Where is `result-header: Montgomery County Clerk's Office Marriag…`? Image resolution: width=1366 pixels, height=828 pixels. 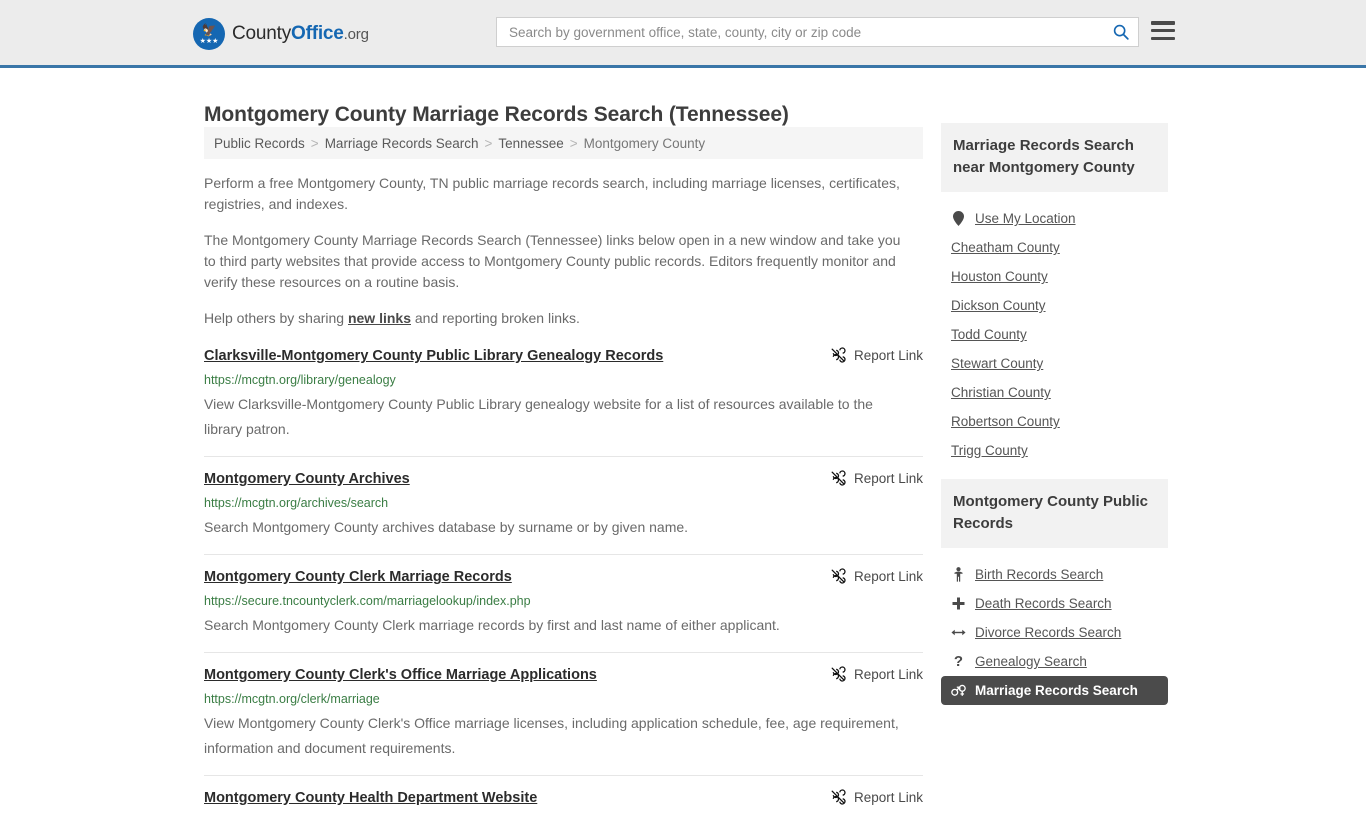
result-header: Montgomery County Clerk's Office Marriag… is located at coordinates (563, 675).